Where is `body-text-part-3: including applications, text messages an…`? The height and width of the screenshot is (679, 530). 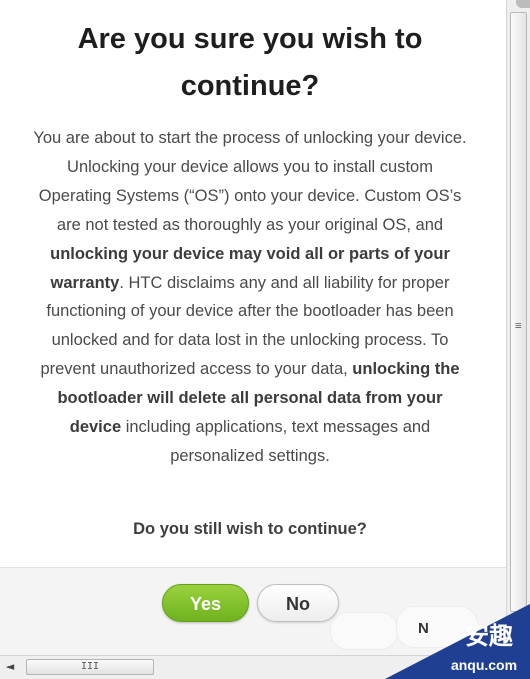 body-text-part-3: including applications, text messages an… is located at coordinates (276, 441).